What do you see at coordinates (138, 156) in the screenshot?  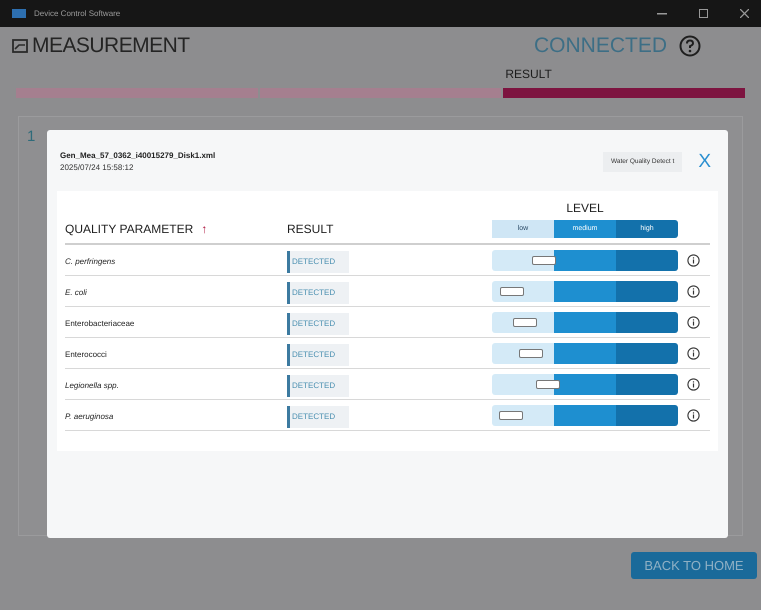 I see `file-name: Gen_Mea_57_0362_i40015279_Disk1.xml` at bounding box center [138, 156].